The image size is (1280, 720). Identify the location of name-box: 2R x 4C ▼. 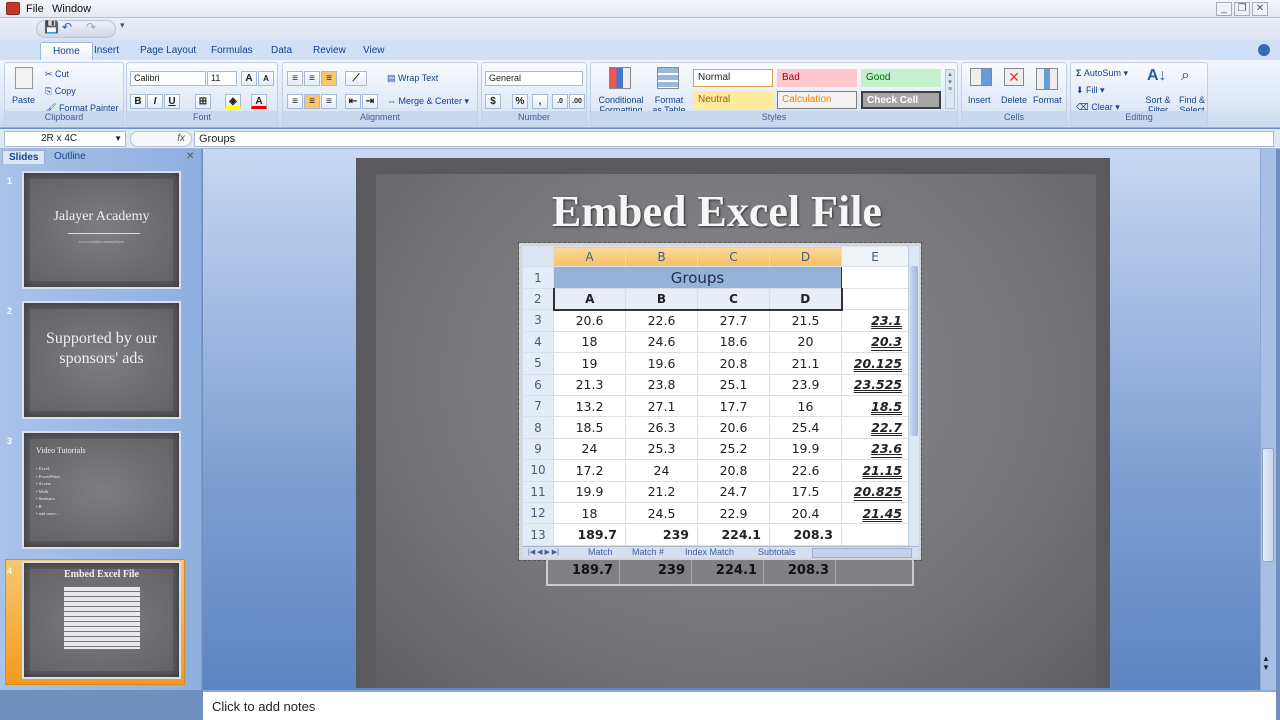
(65, 139).